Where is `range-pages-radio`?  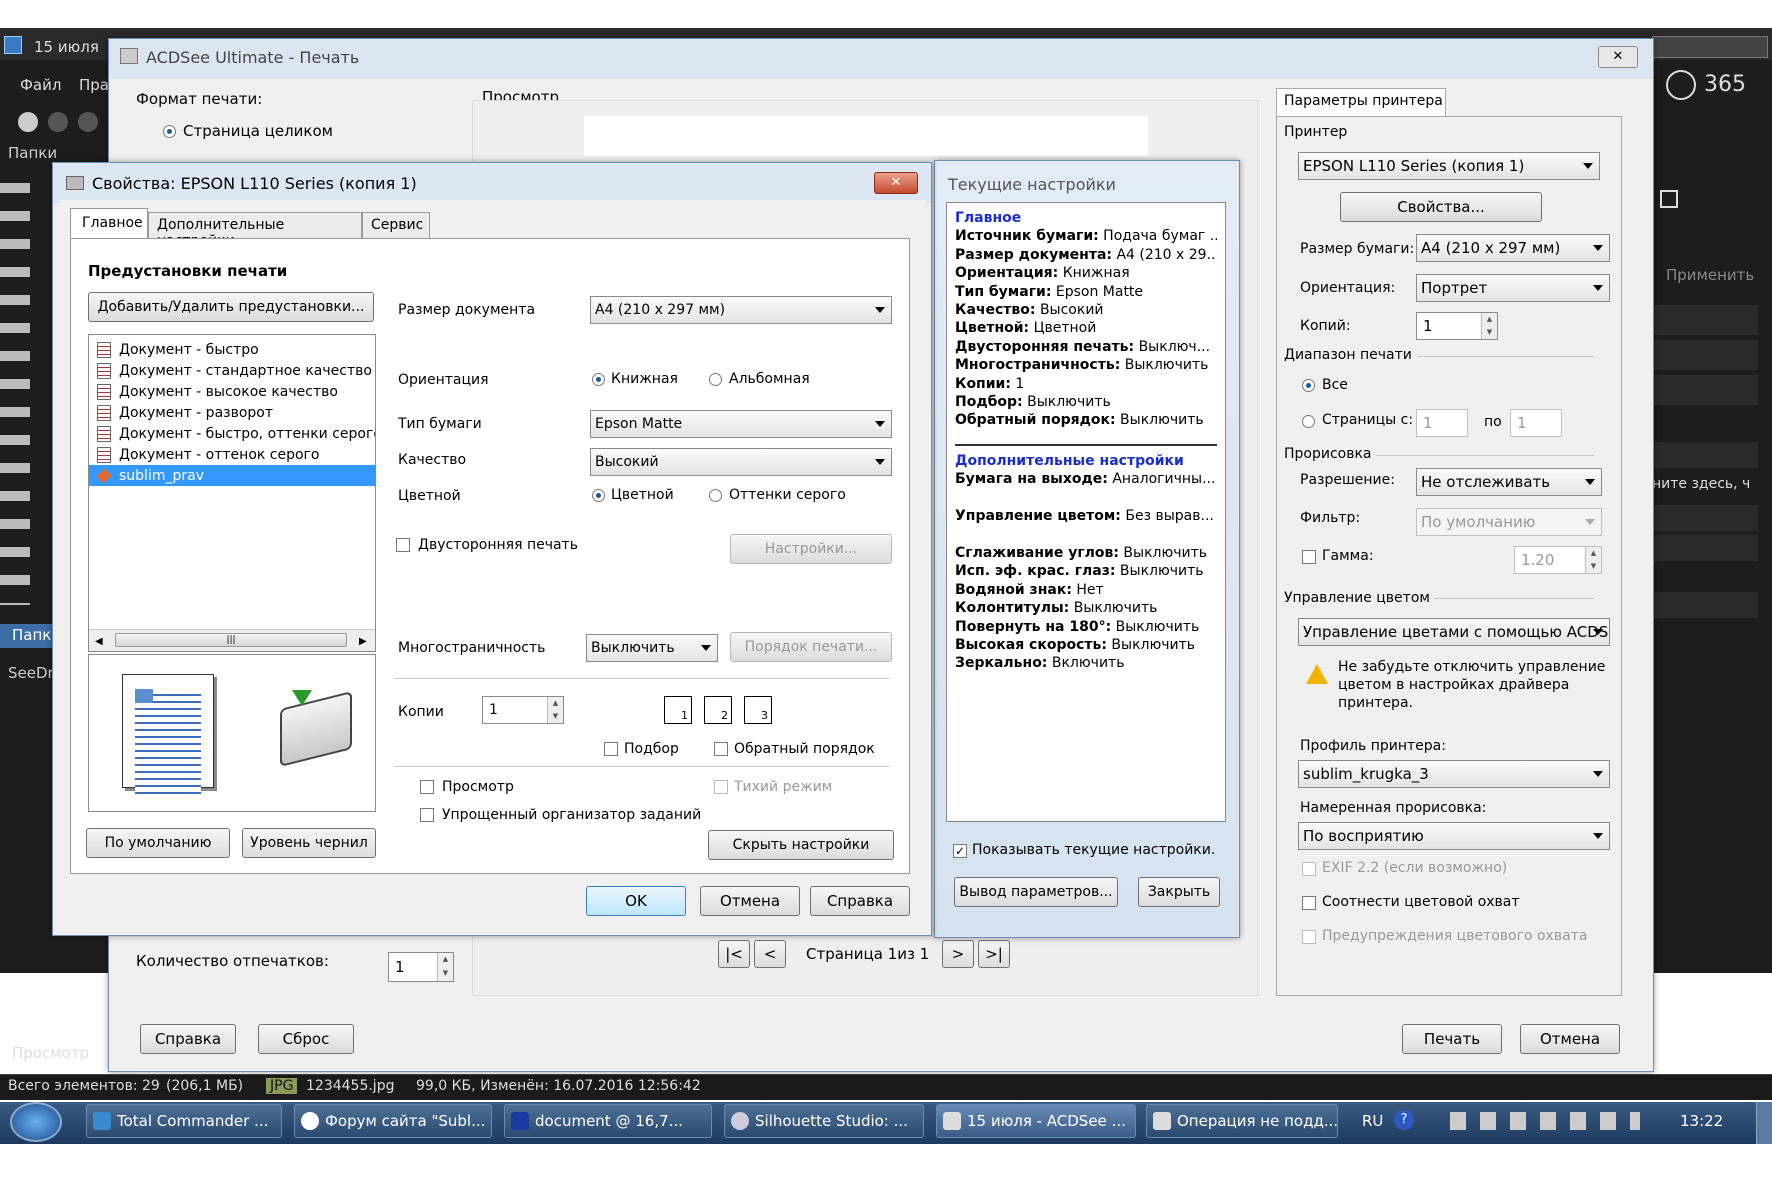 range-pages-radio is located at coordinates (1308, 421).